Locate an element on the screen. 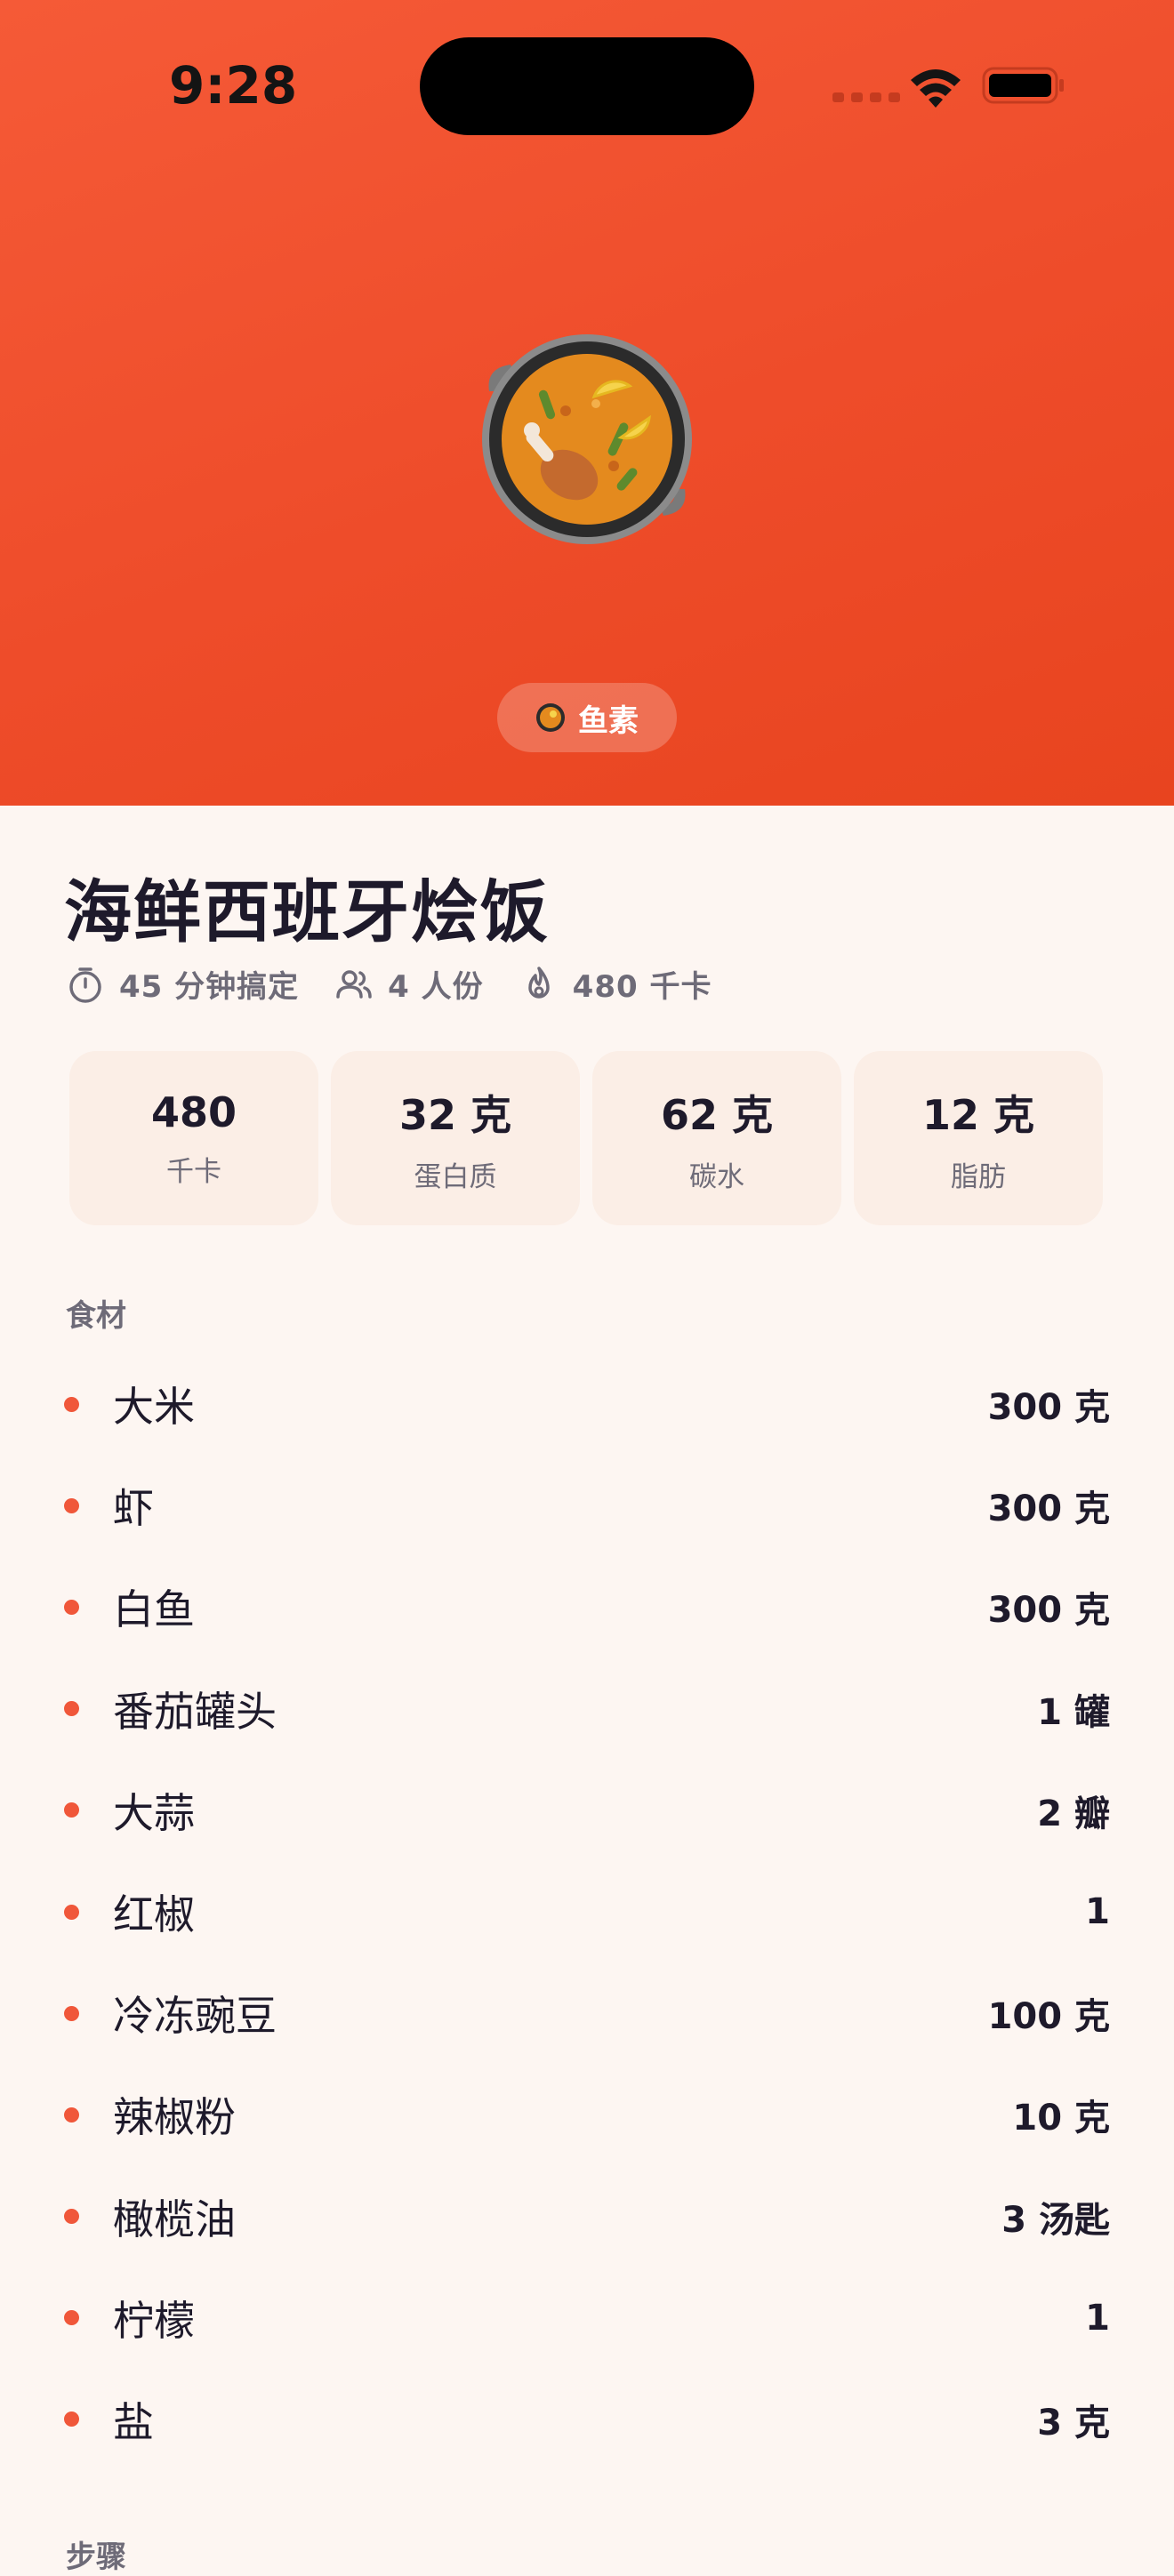 The image size is (1174, 2576). ingredient-name: 虾 is located at coordinates (133, 1508).